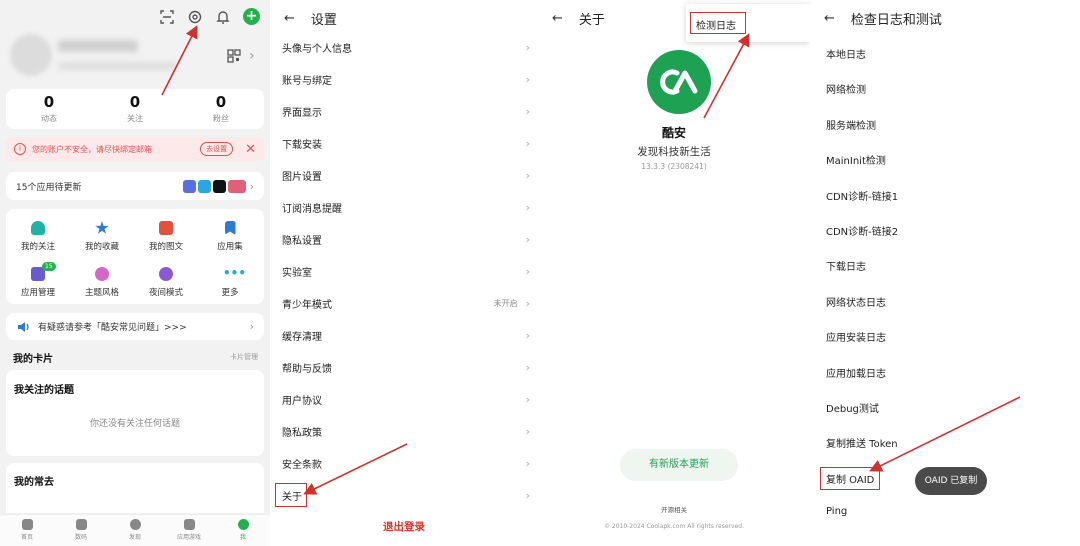 This screenshot has height=546, width=1080. I want to click on settings-gear-icon, so click(195, 17).